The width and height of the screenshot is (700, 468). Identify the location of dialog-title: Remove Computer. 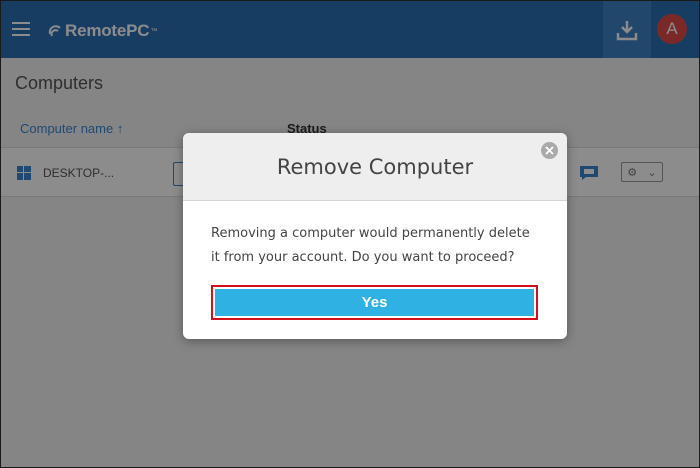
(375, 167).